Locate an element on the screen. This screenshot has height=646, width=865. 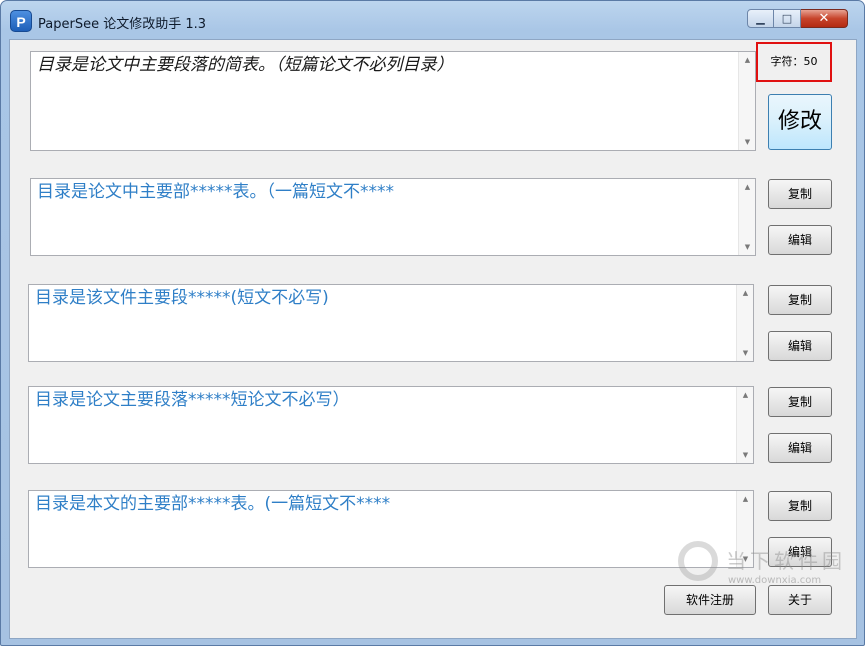
result-text-2: 目录是该文件主要段*****(短文不必写) is located at coordinates (182, 298).